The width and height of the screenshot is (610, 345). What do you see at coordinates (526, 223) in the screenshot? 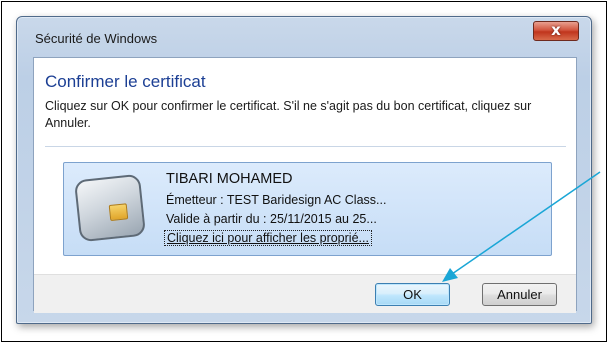
I see `annotation-arrow` at bounding box center [526, 223].